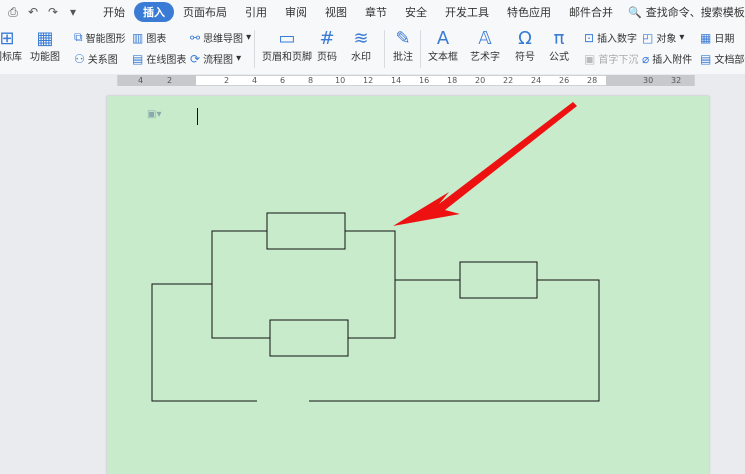 The height and width of the screenshot is (474, 745). What do you see at coordinates (361, 57) in the screenshot?
I see `watermark-label: 水印` at bounding box center [361, 57].